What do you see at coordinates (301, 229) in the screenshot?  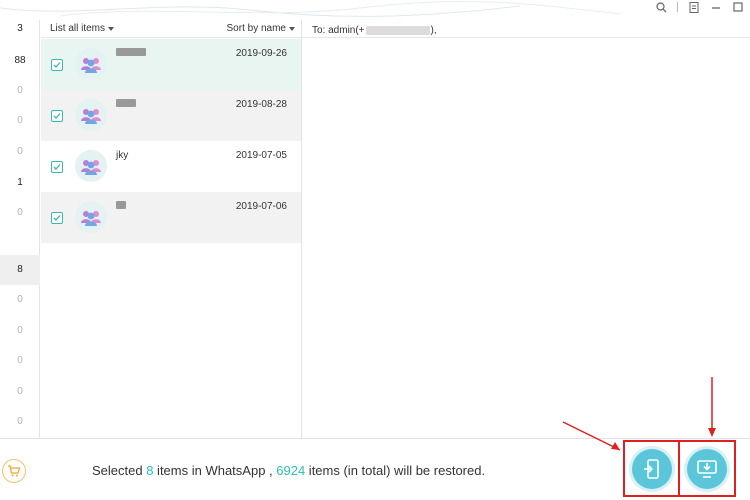 I see `pane-divider` at bounding box center [301, 229].